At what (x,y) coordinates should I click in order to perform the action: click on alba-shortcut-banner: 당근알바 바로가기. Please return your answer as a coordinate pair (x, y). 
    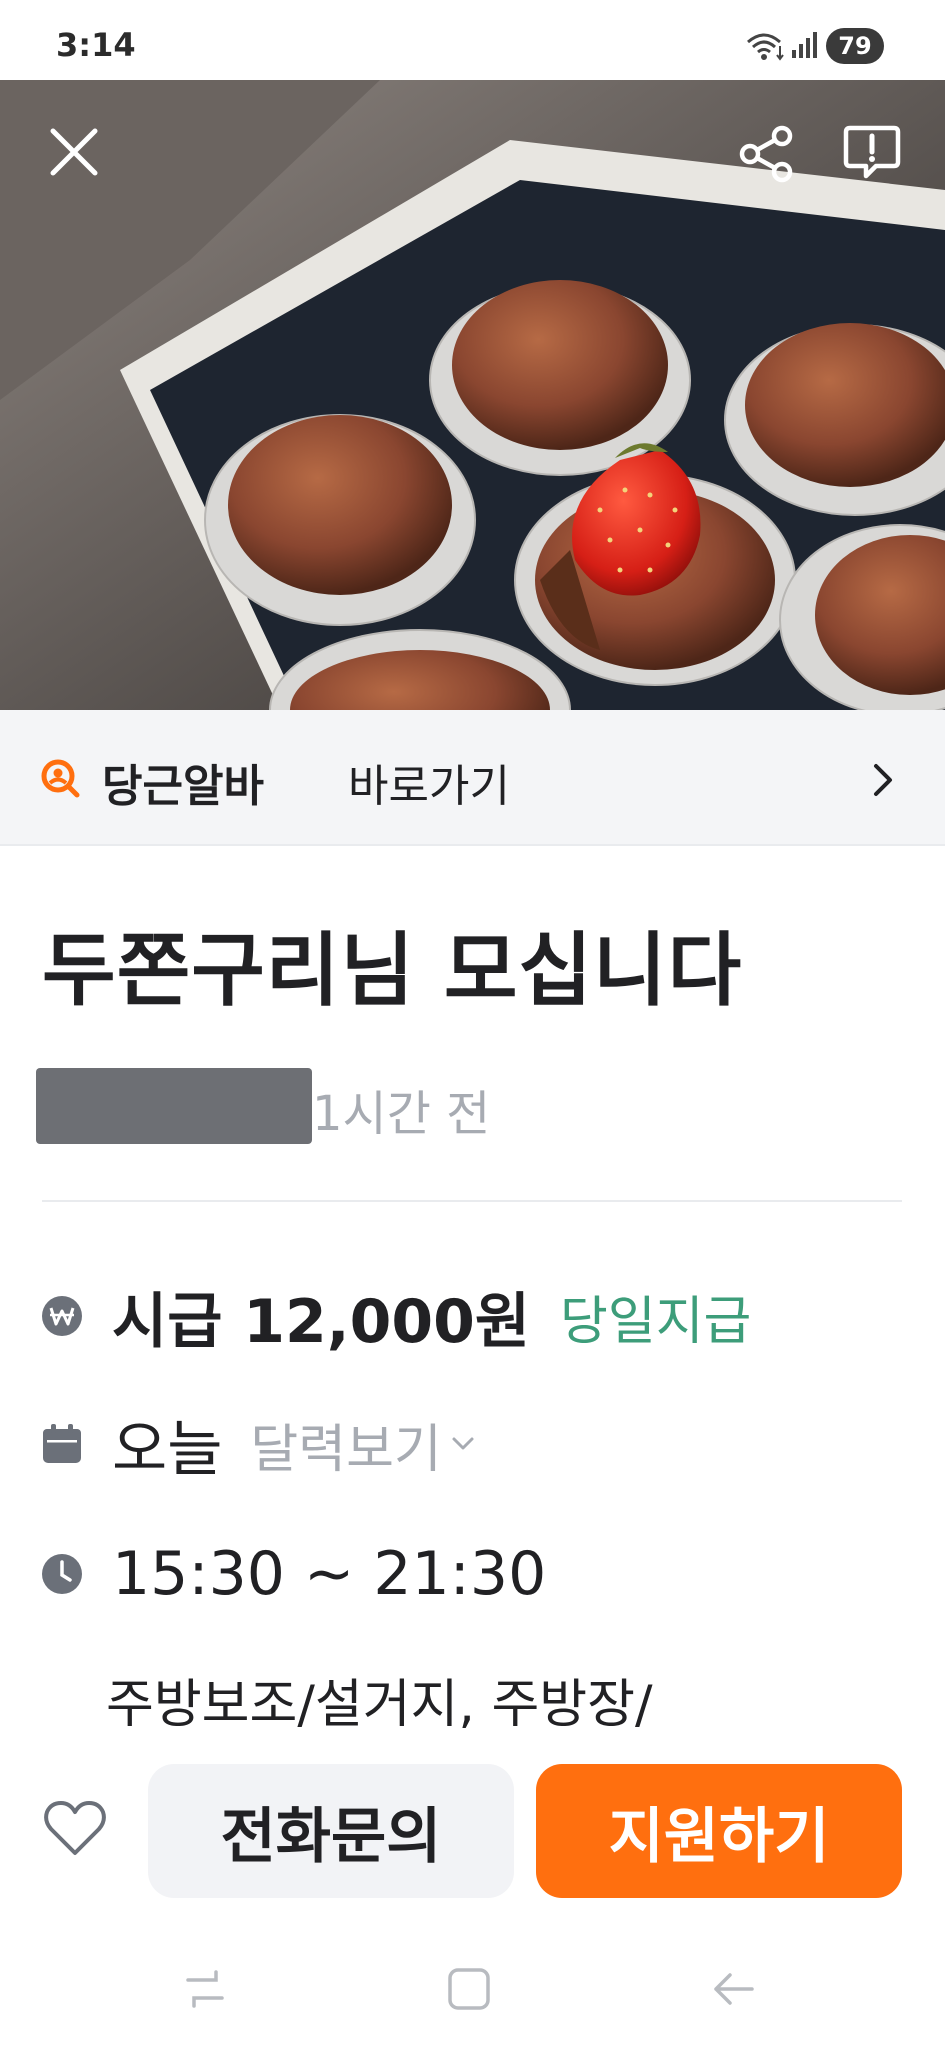
    Looking at the image, I should click on (472, 778).